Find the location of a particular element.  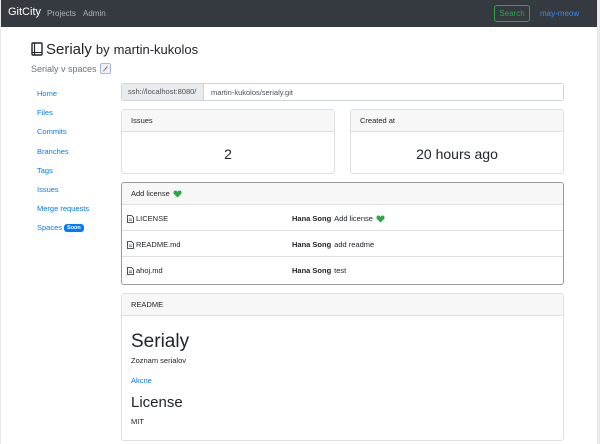

top-navbar: GitCity Projects Admin Search may-meow is located at coordinates (299, 13).